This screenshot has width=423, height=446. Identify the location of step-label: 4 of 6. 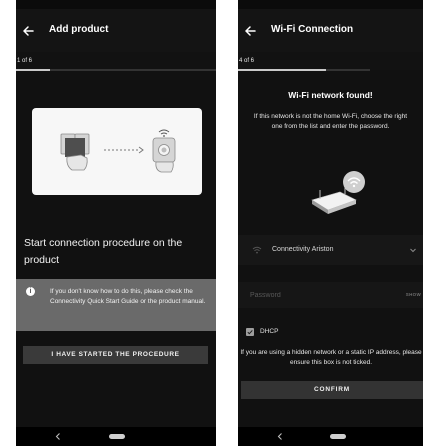
(247, 61).